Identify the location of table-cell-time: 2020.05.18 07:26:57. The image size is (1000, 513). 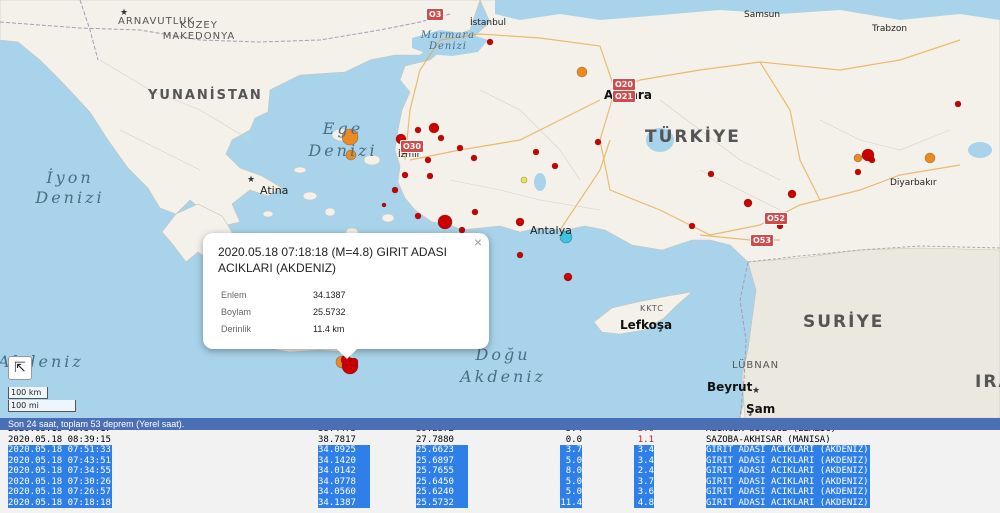
(60, 492).